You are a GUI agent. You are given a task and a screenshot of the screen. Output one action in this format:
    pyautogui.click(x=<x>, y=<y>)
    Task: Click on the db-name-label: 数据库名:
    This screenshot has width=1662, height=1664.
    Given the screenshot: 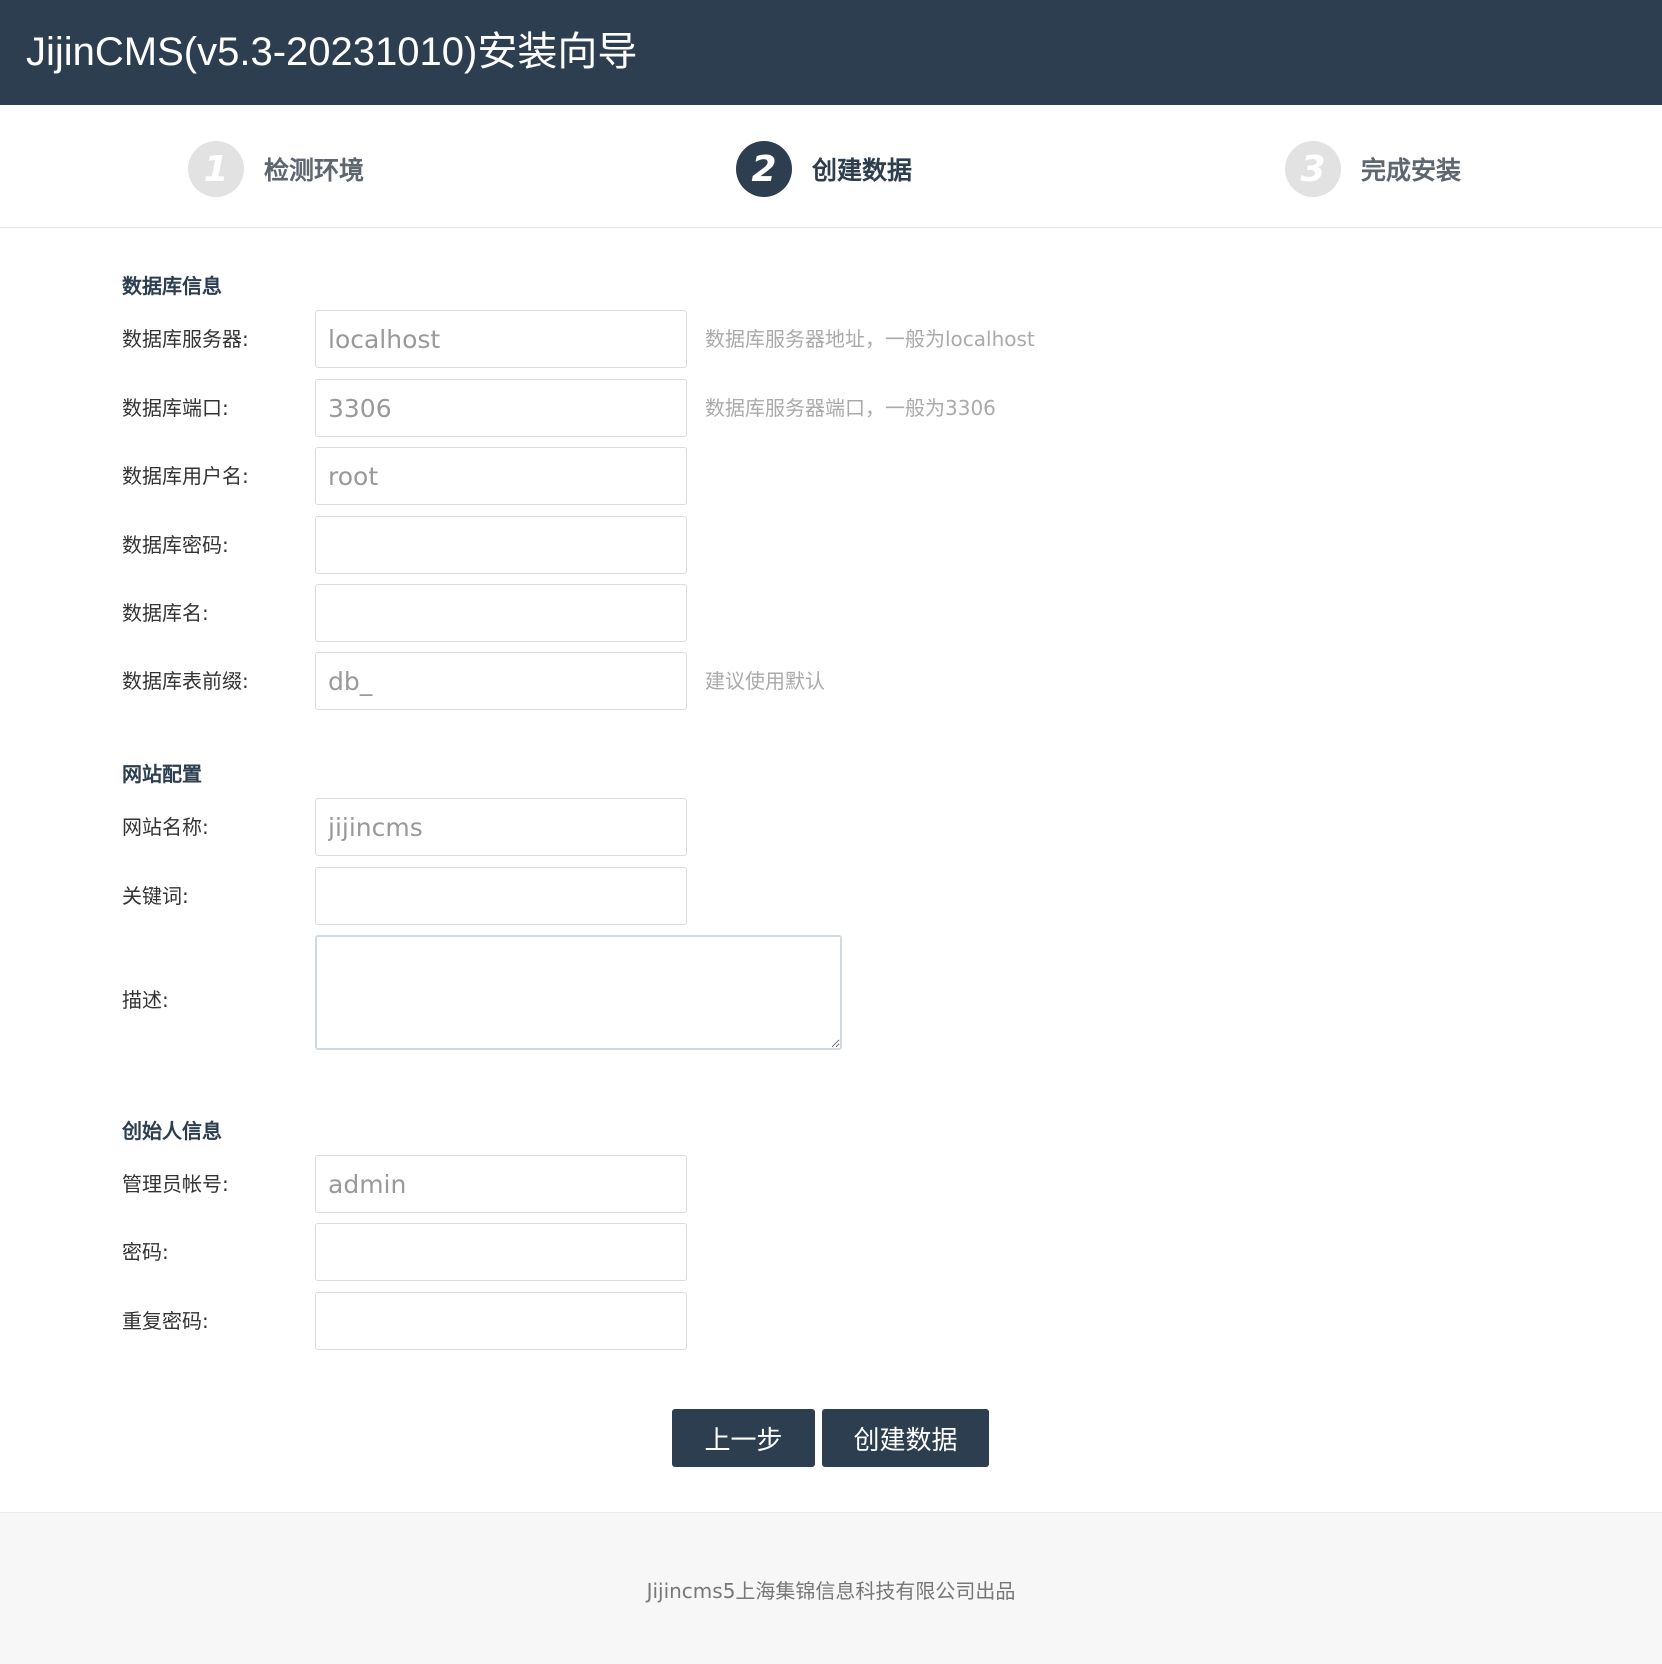 What is the action you would take?
    pyautogui.click(x=165, y=613)
    